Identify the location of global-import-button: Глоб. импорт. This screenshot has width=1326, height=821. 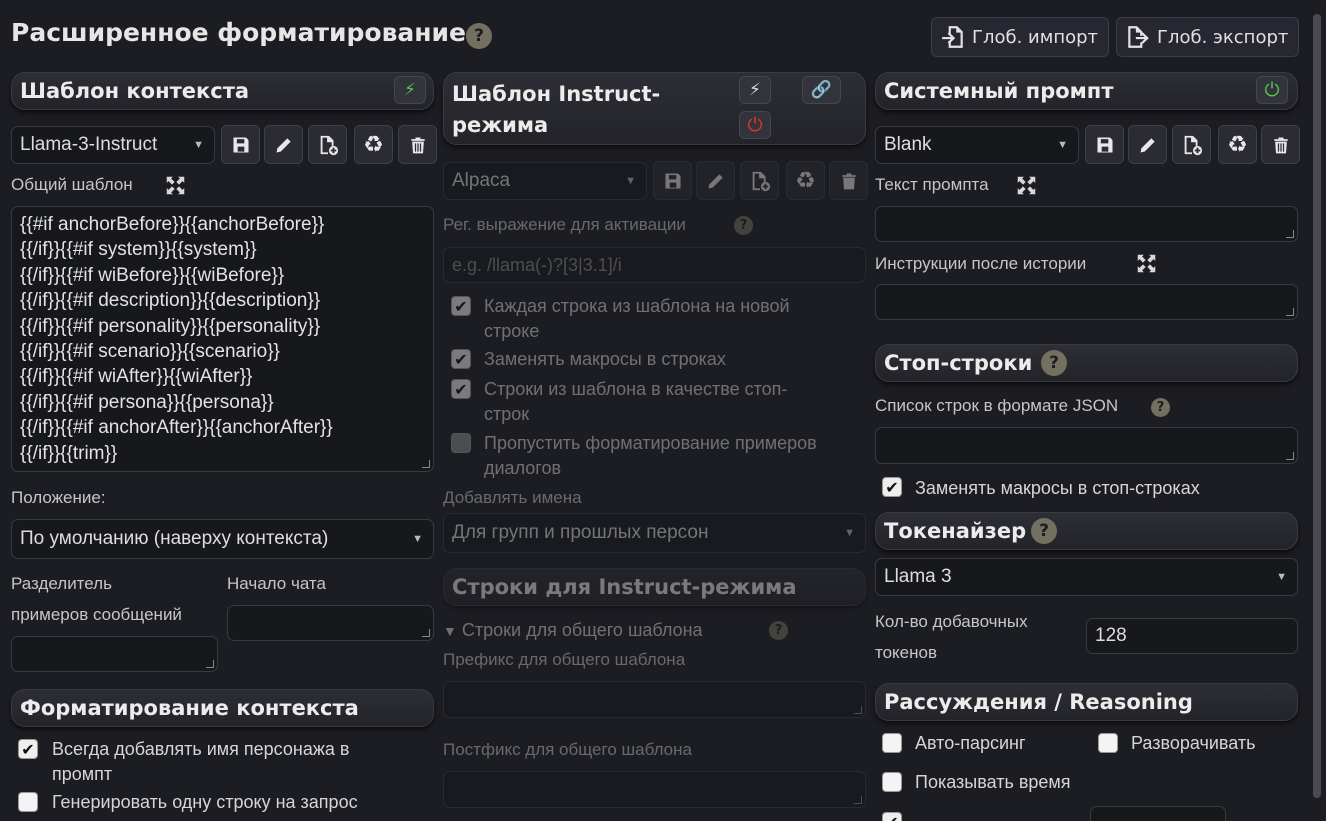
(1020, 37).